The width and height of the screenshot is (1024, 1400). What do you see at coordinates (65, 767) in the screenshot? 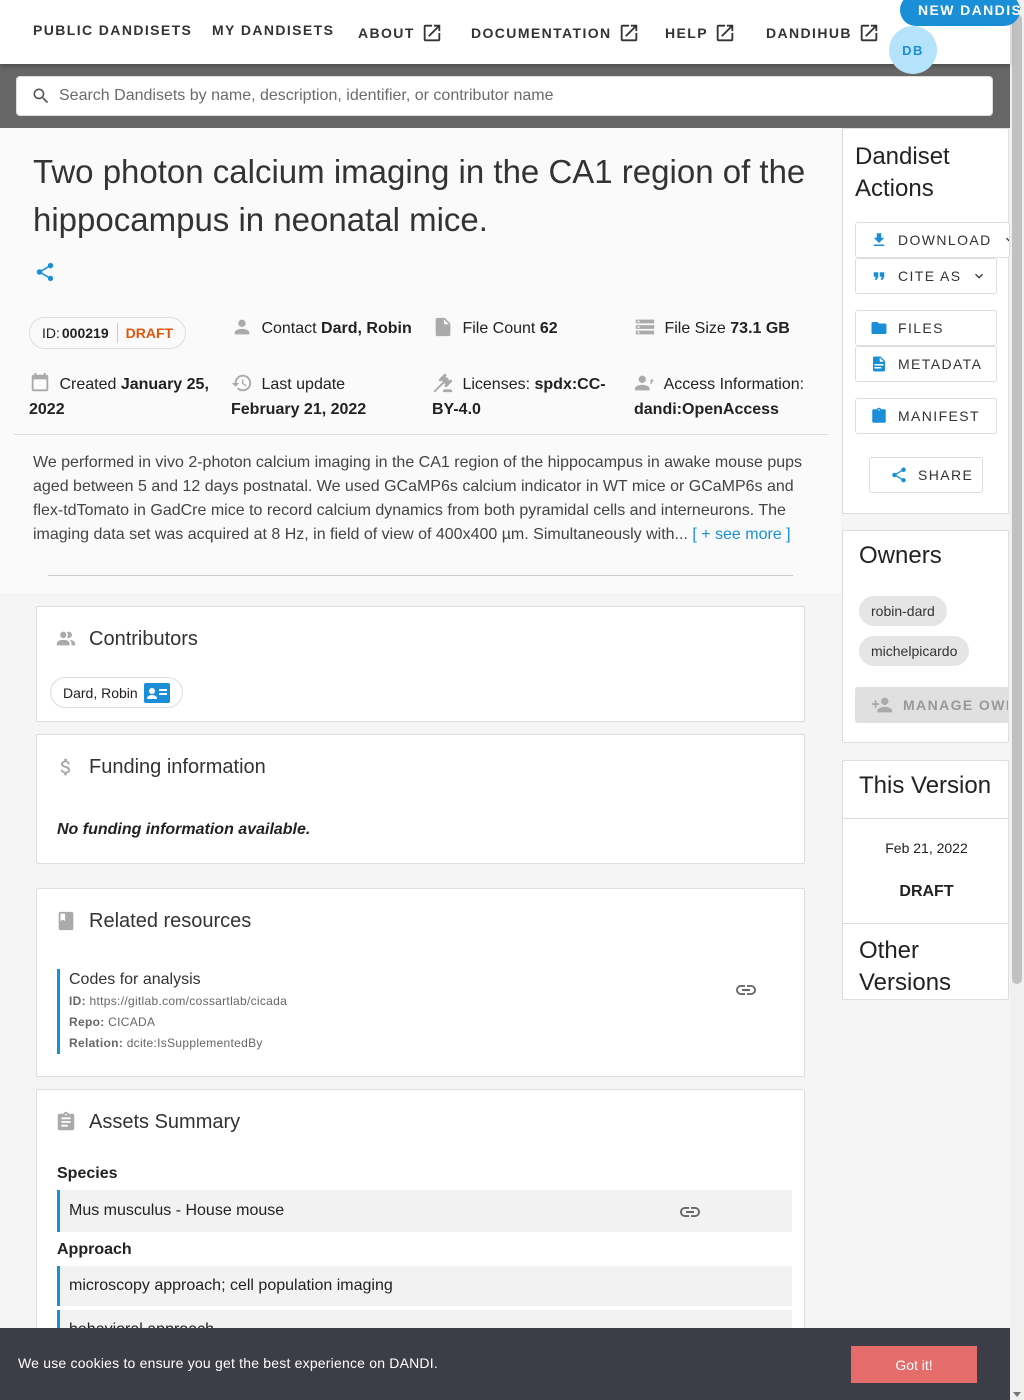
I see `dollar-icon` at bounding box center [65, 767].